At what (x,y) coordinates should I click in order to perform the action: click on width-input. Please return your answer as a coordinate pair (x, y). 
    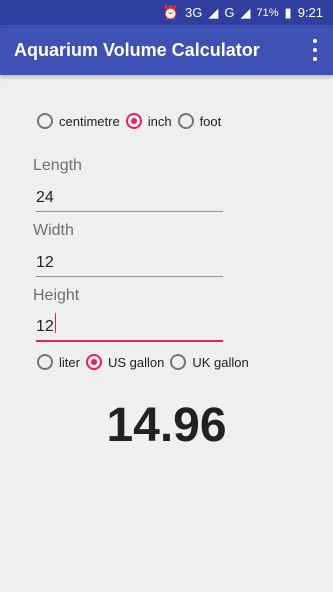
    Looking at the image, I should click on (129, 263).